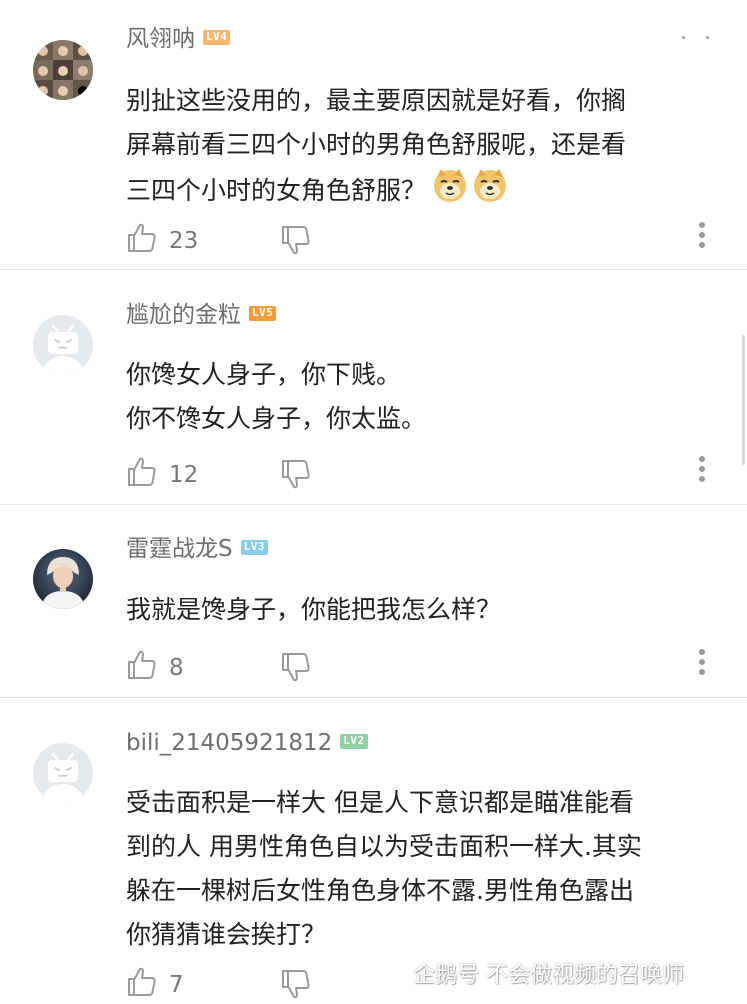  I want to click on username-text: 尴尬的金粒, so click(183, 315).